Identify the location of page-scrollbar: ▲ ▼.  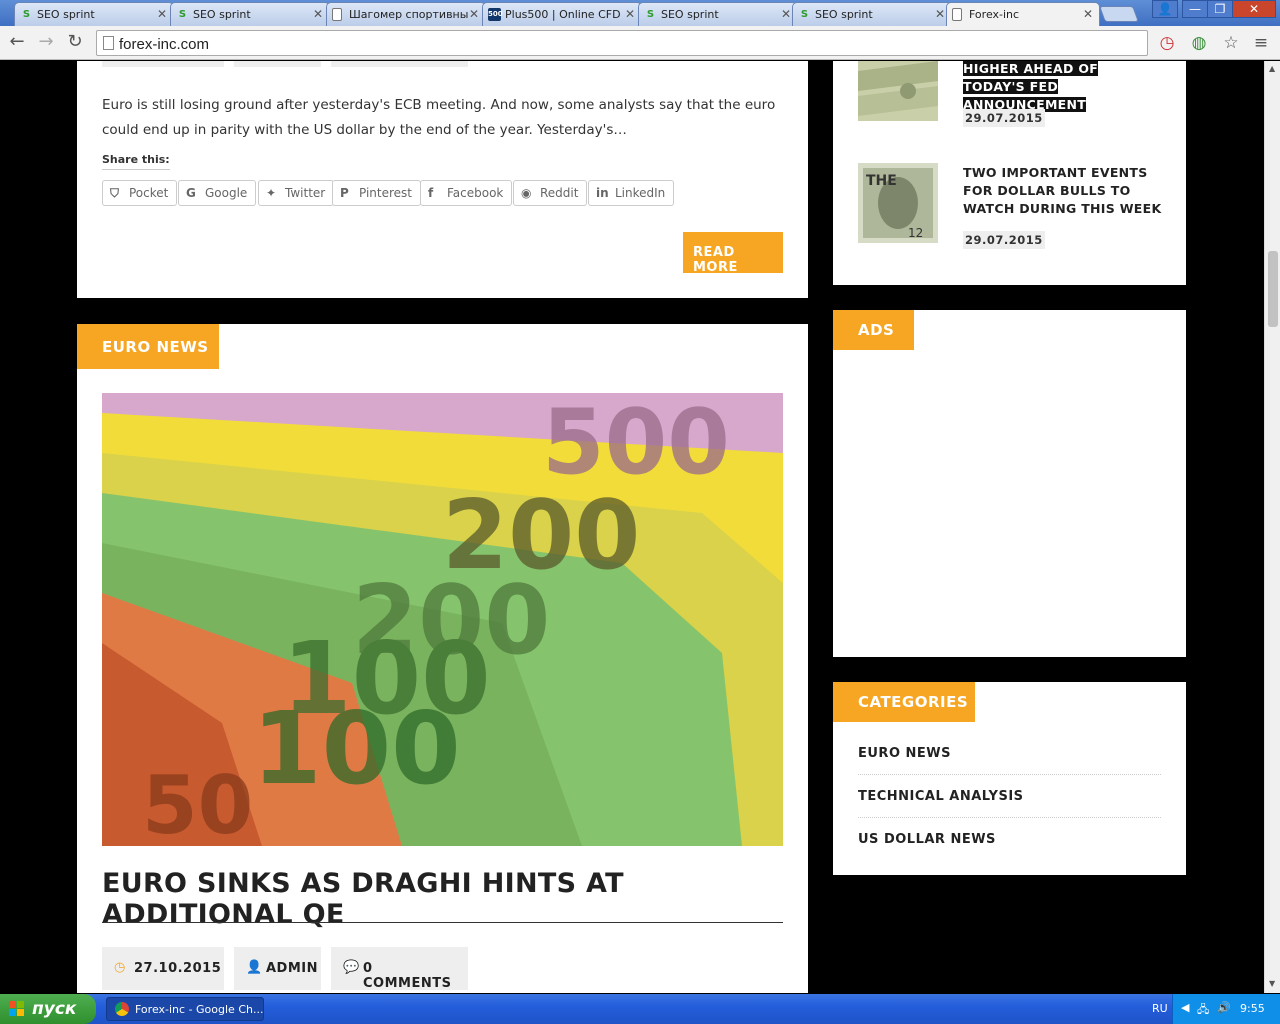
(1272, 527).